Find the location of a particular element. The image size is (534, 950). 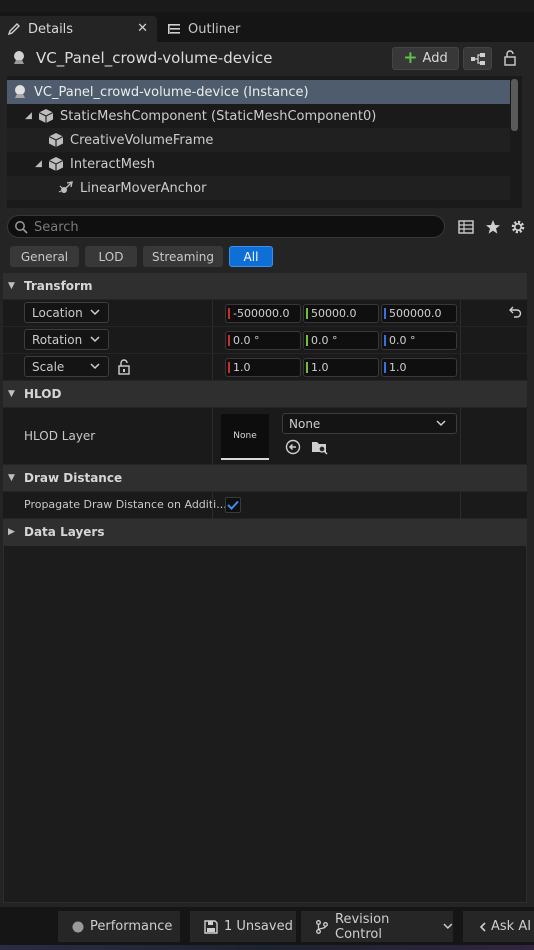

section-title: Data Layers is located at coordinates (64, 532).